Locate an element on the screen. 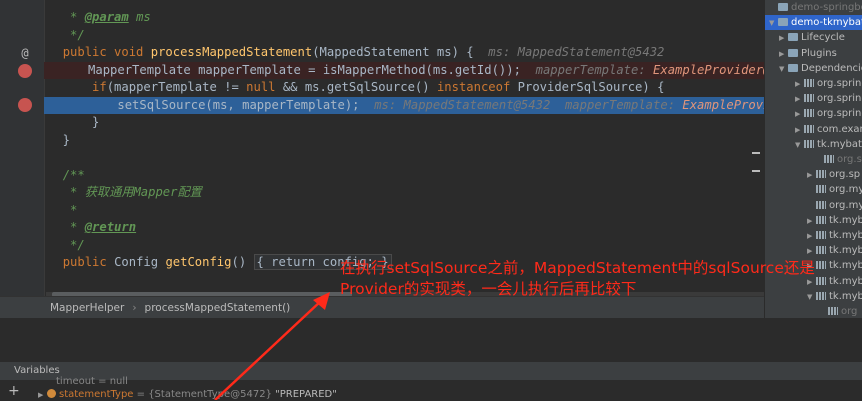 The width and height of the screenshot is (862, 401). code-token: ProviderSqlSource) { is located at coordinates (591, 87).